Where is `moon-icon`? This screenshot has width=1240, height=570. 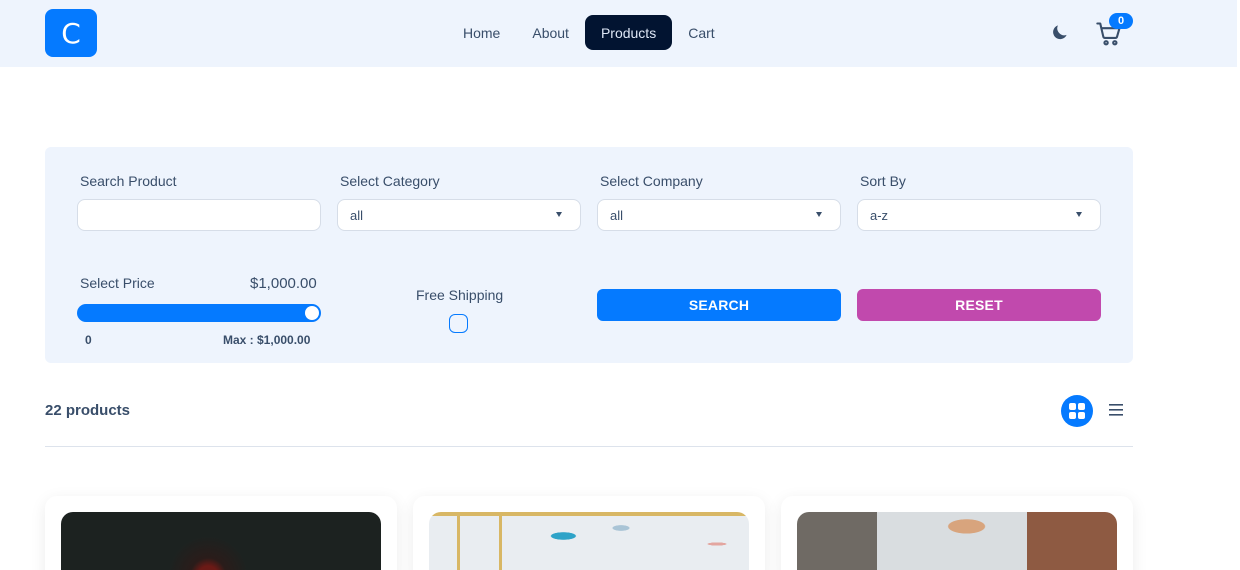 moon-icon is located at coordinates (1060, 32).